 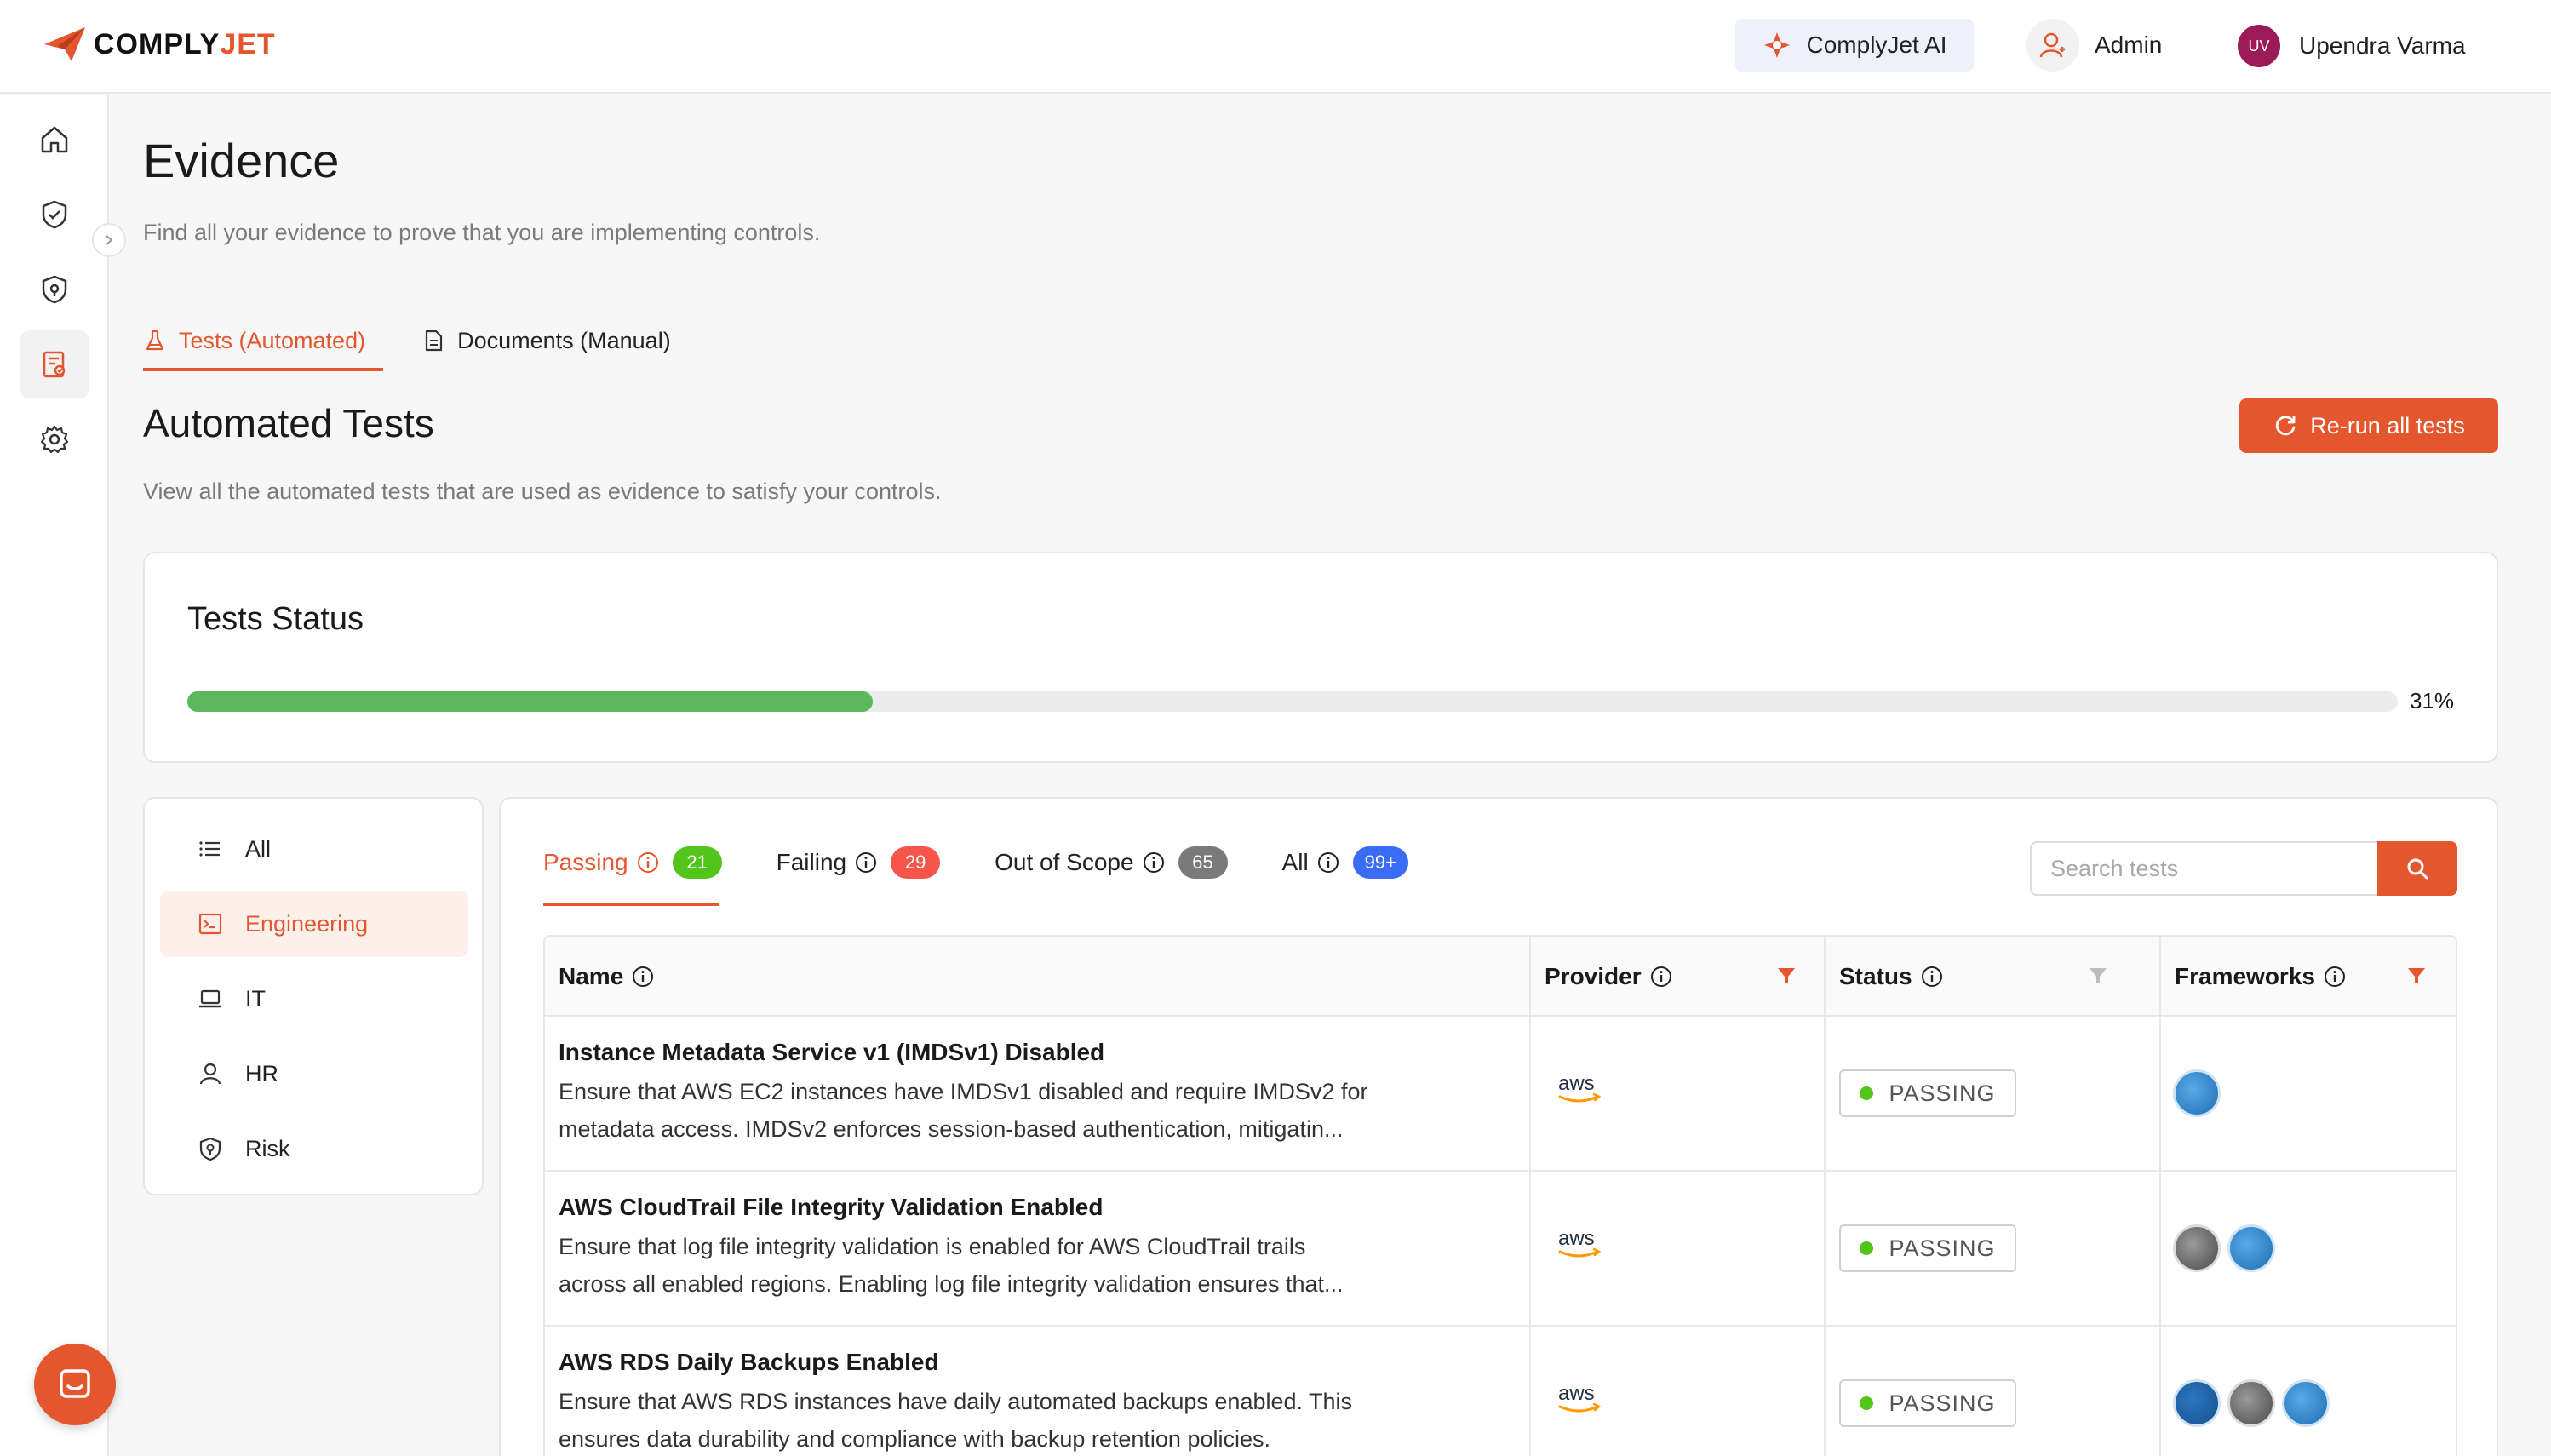 I want to click on rerun-all-tests-button: Re-run all tests, so click(x=2368, y=426).